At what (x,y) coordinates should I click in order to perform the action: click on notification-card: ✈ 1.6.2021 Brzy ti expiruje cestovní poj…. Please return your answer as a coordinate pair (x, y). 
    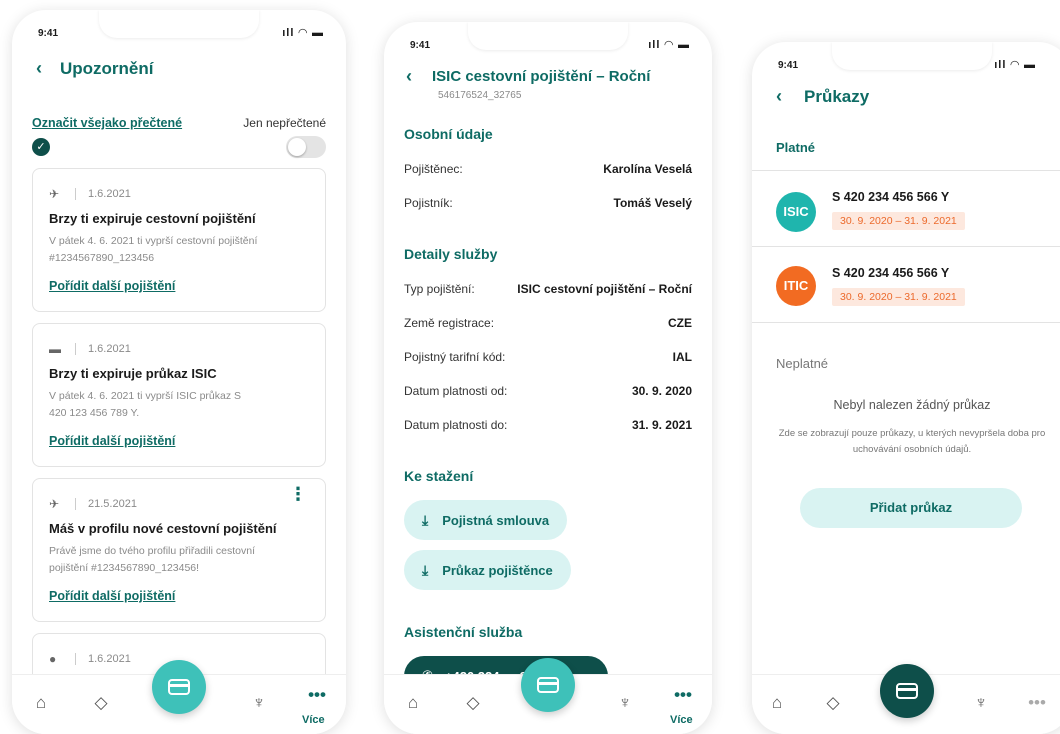
    Looking at the image, I should click on (179, 240).